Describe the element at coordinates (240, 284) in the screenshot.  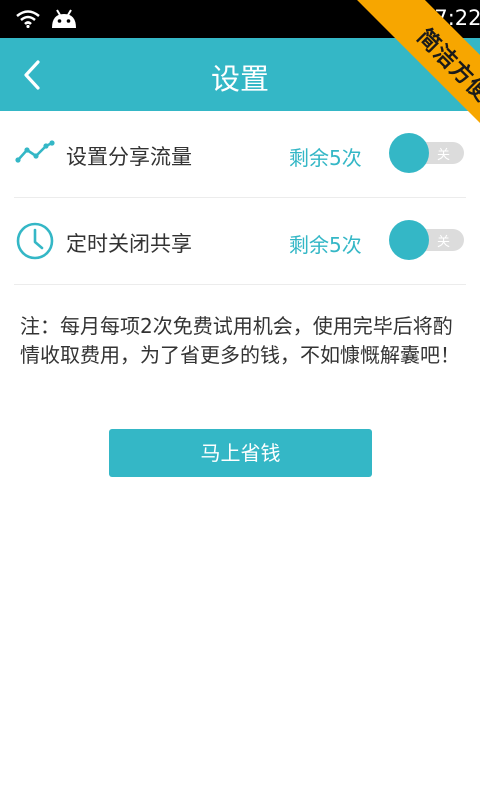
I see `divider` at that location.